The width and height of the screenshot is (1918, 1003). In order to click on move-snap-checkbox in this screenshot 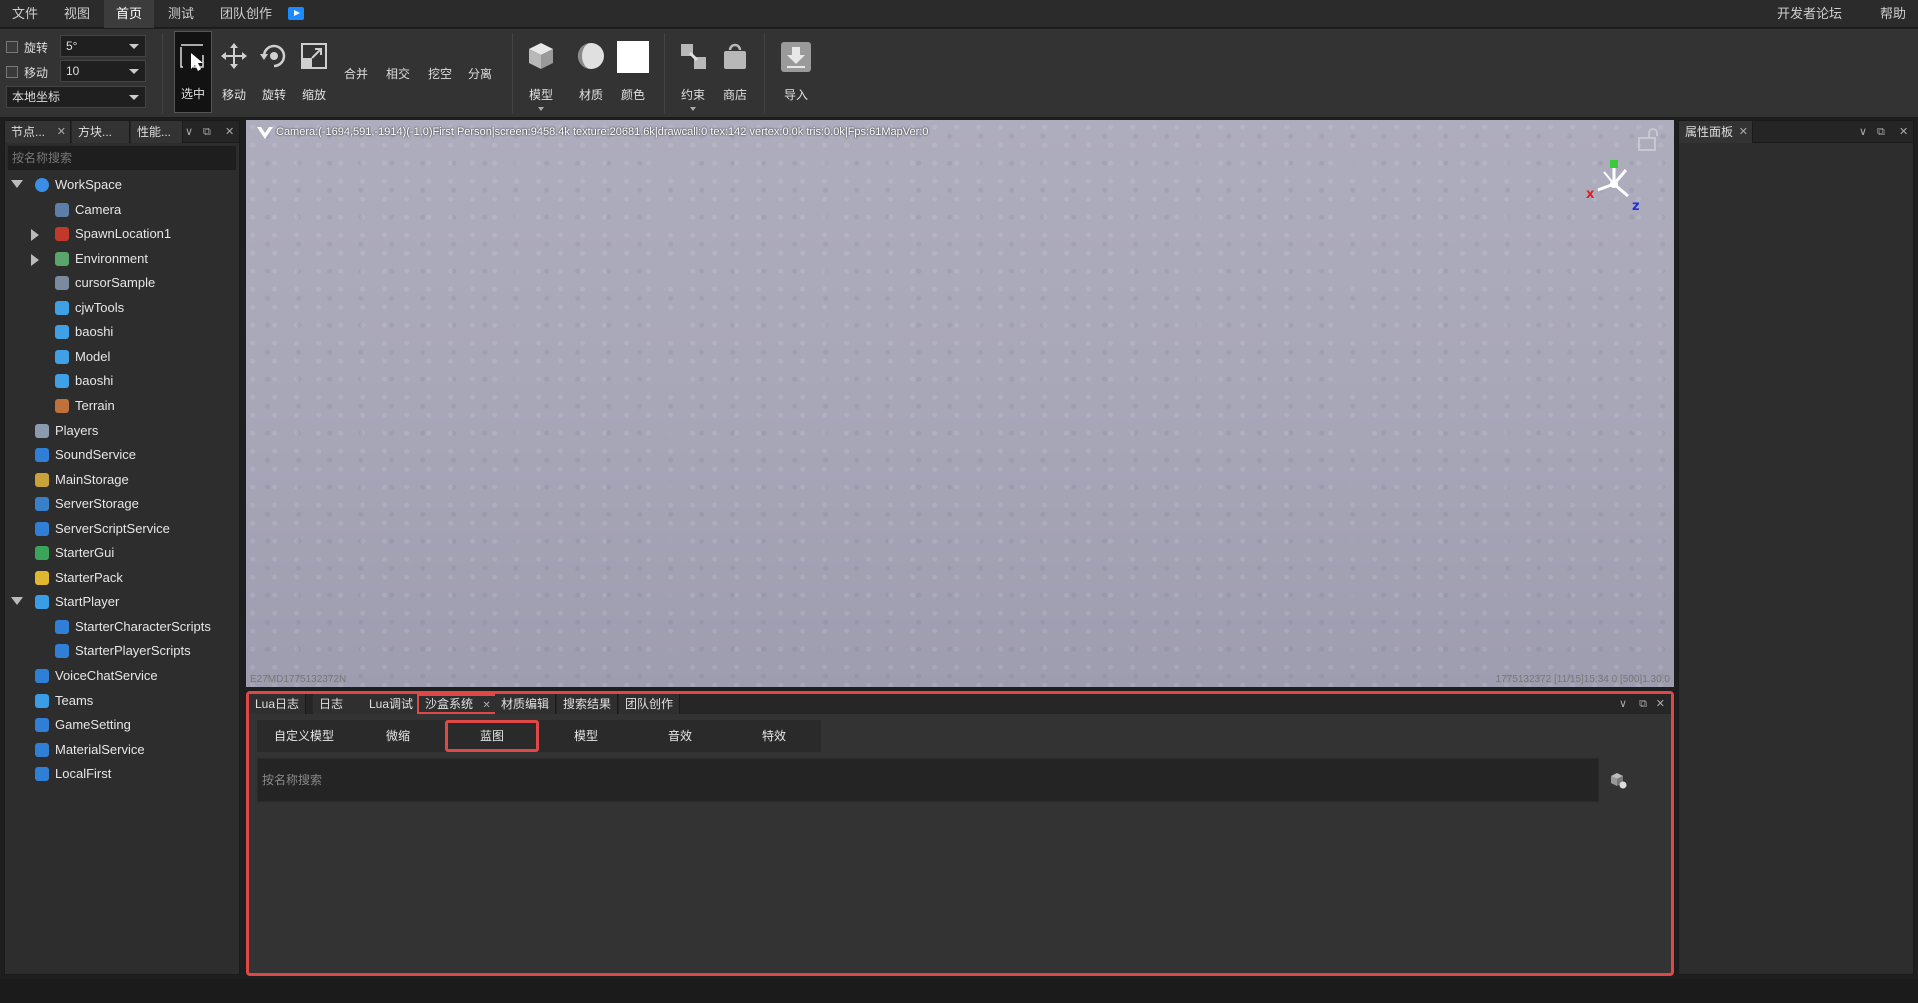, I will do `click(12, 72)`.